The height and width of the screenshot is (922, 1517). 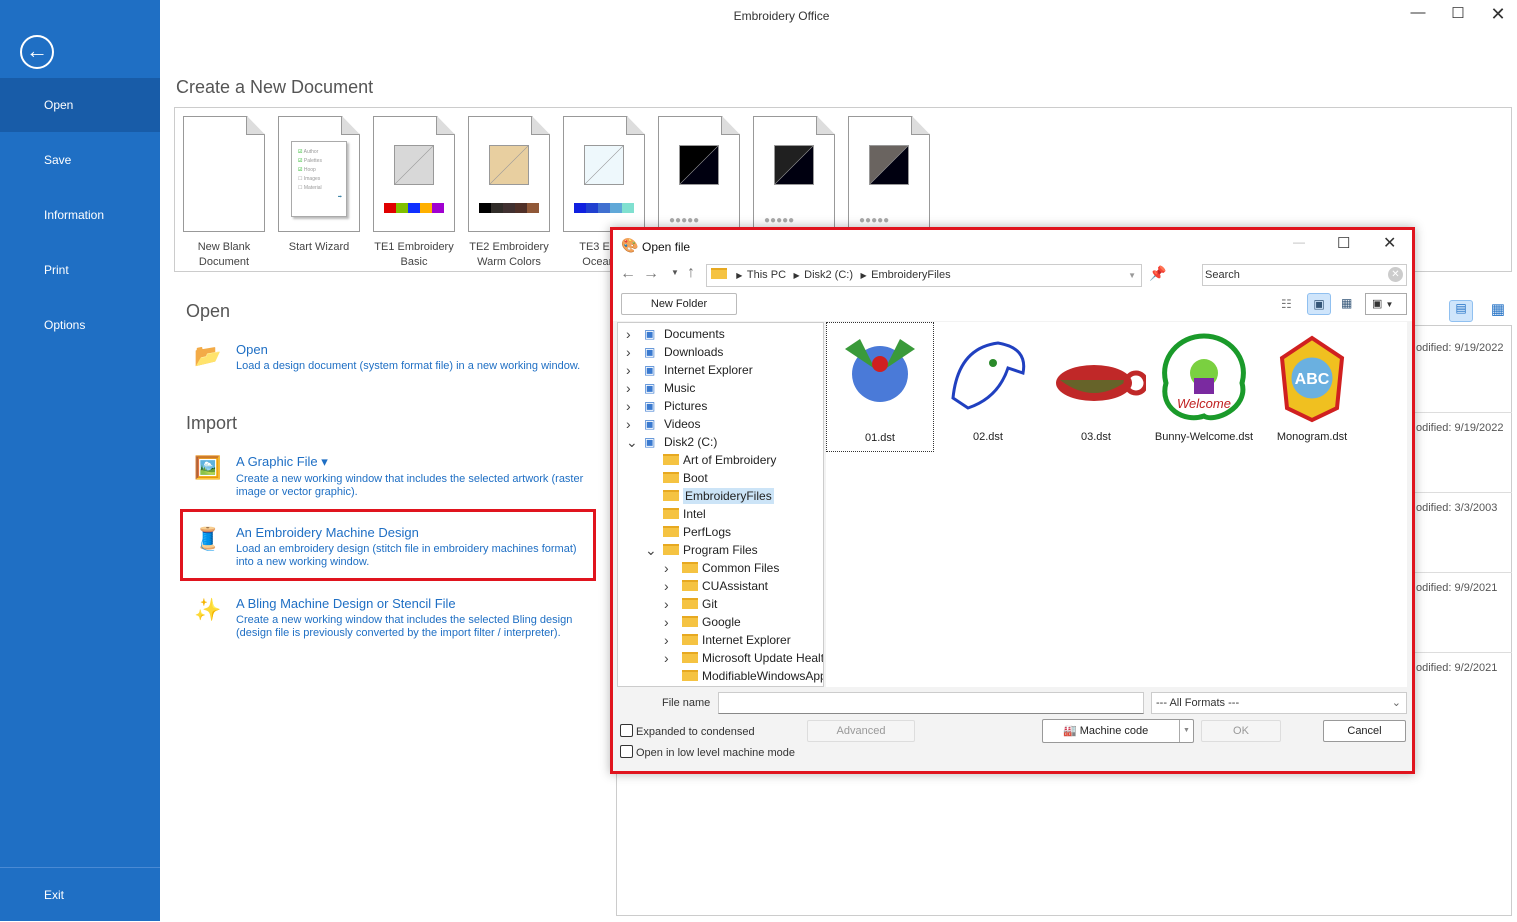 I want to click on sidebar-item-save: Save, so click(x=80, y=160).